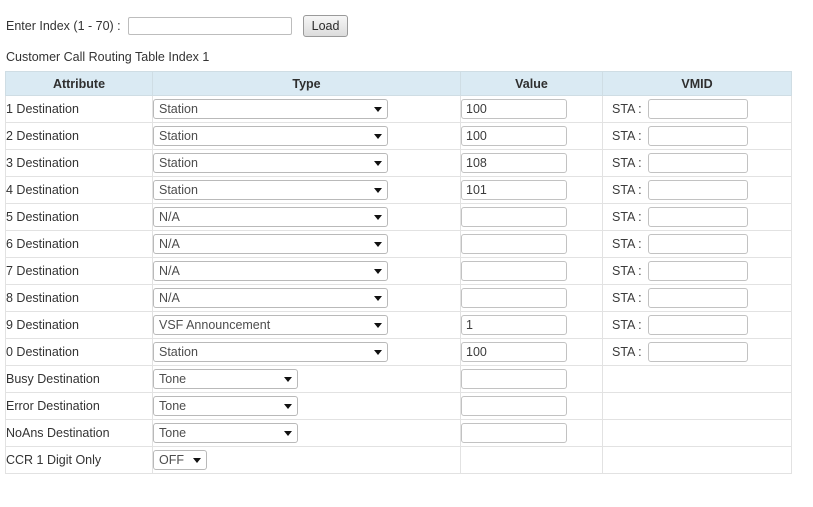 This screenshot has width=813, height=507. What do you see at coordinates (325, 26) in the screenshot?
I see `load-button: Load` at bounding box center [325, 26].